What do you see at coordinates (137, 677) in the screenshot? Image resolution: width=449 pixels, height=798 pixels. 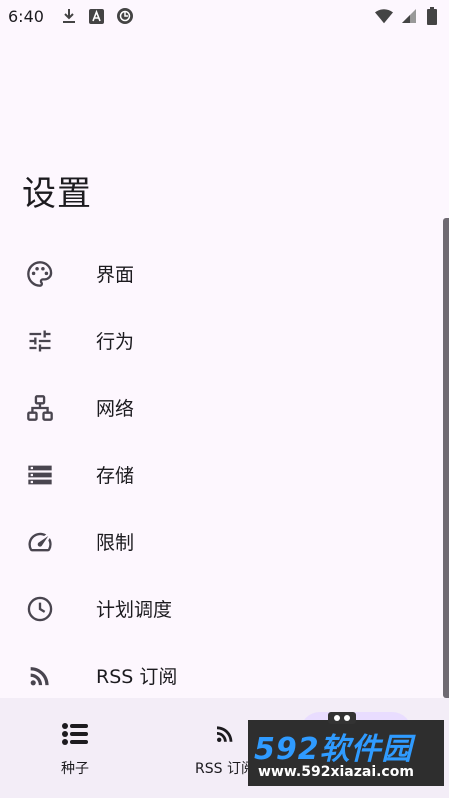 I see `setting-label: RSS 订阅` at bounding box center [137, 677].